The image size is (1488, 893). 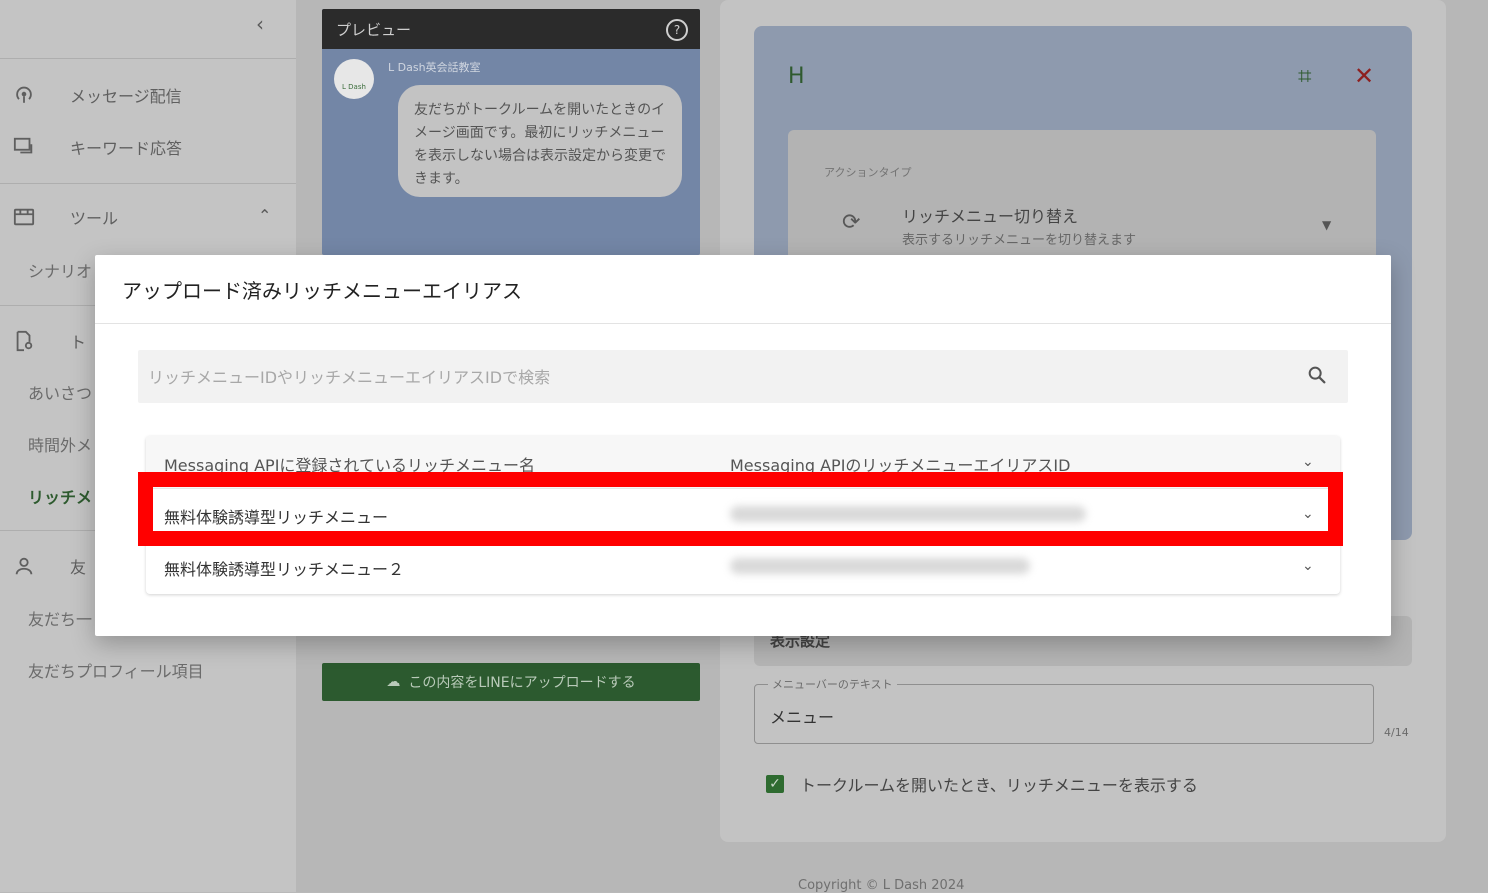 What do you see at coordinates (990, 216) in the screenshot?
I see `action-type-value: リッチメニュー切り替え` at bounding box center [990, 216].